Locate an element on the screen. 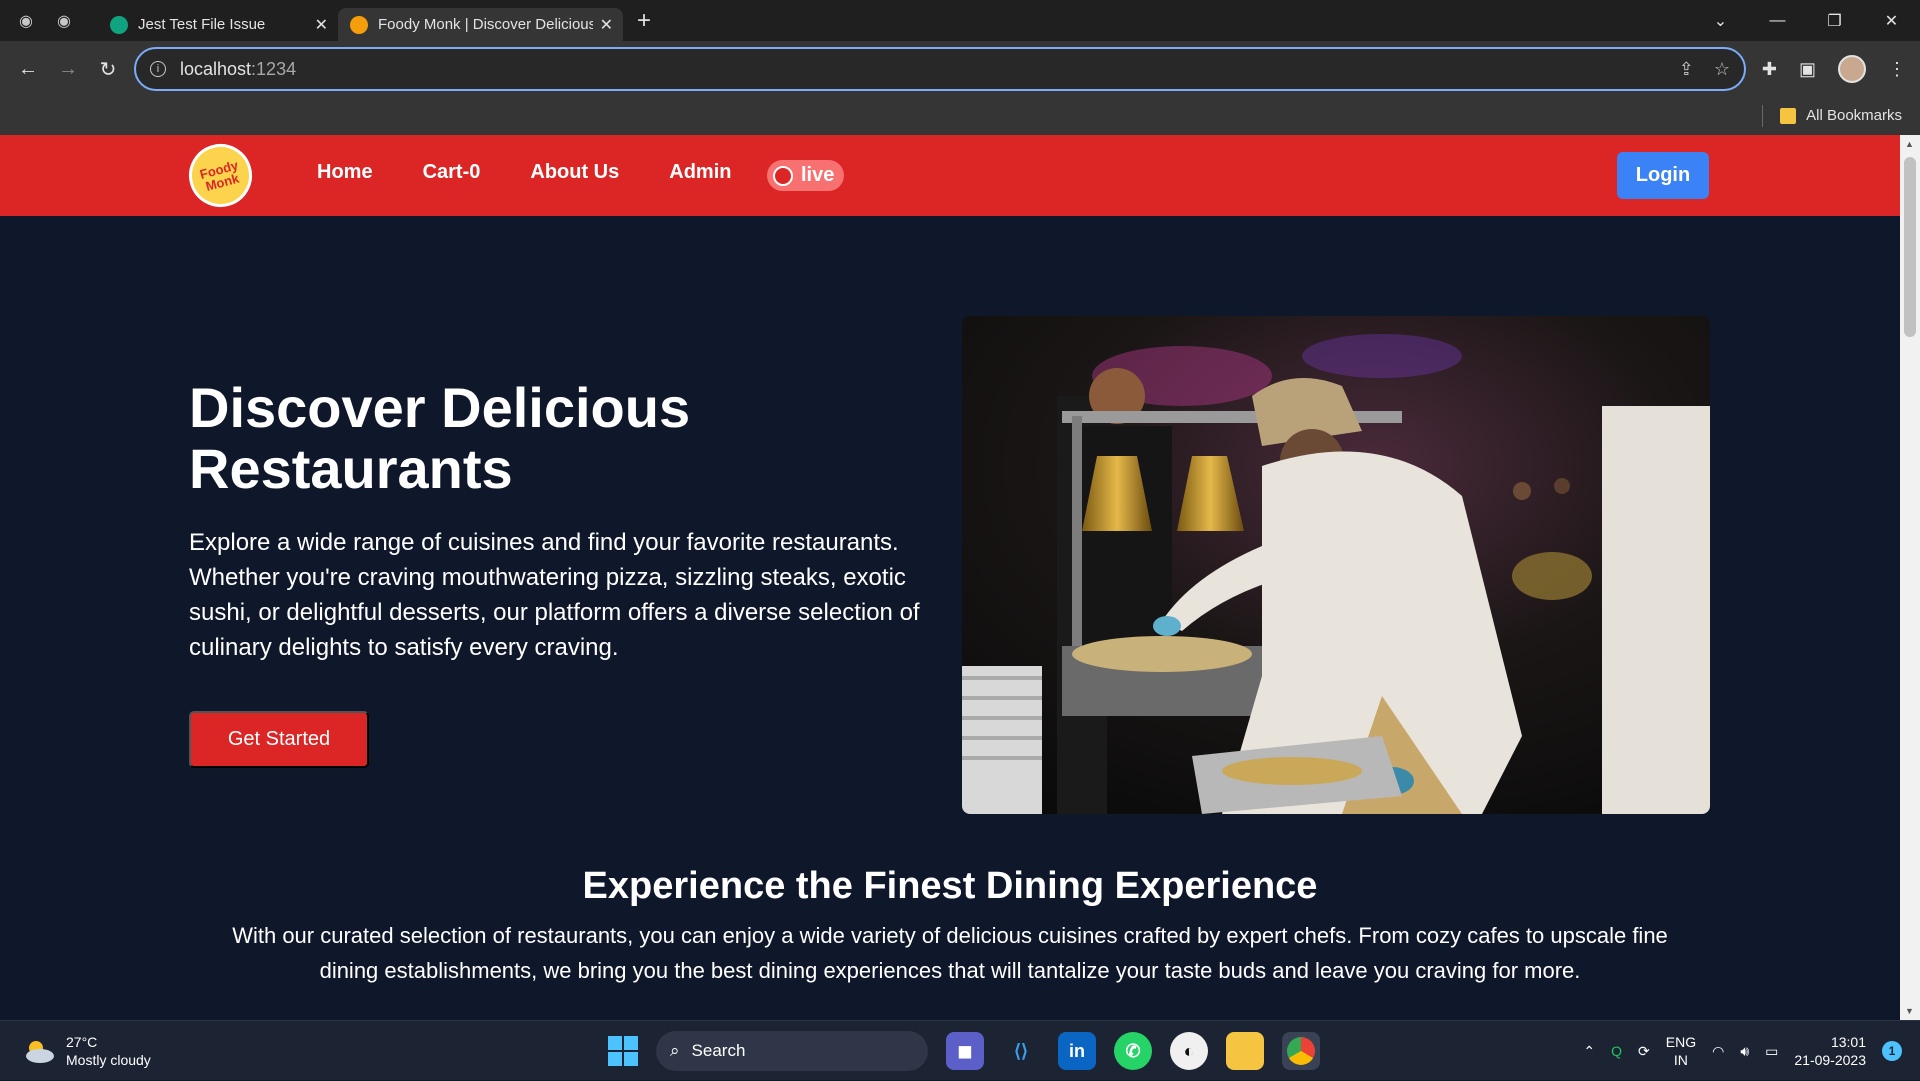 The height and width of the screenshot is (1081, 1920). volume-icon: 🔊︎ is located at coordinates (1744, 1051).